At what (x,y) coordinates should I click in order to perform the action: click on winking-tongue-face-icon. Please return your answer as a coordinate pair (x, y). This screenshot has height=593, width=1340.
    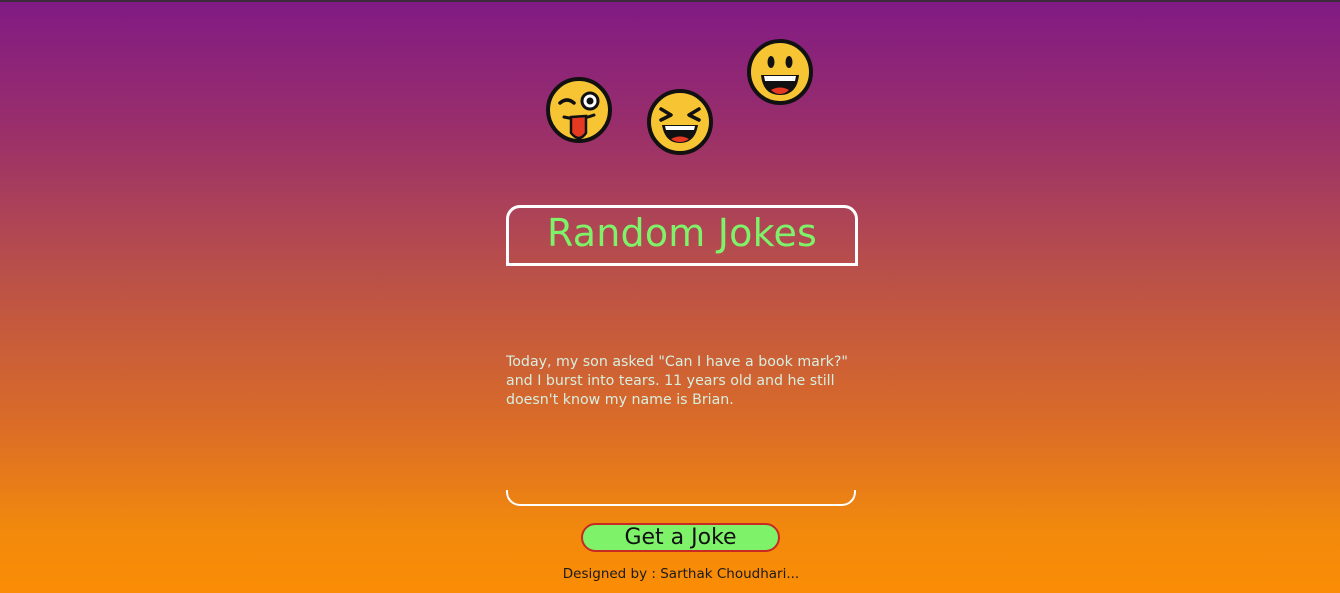
    Looking at the image, I should click on (579, 110).